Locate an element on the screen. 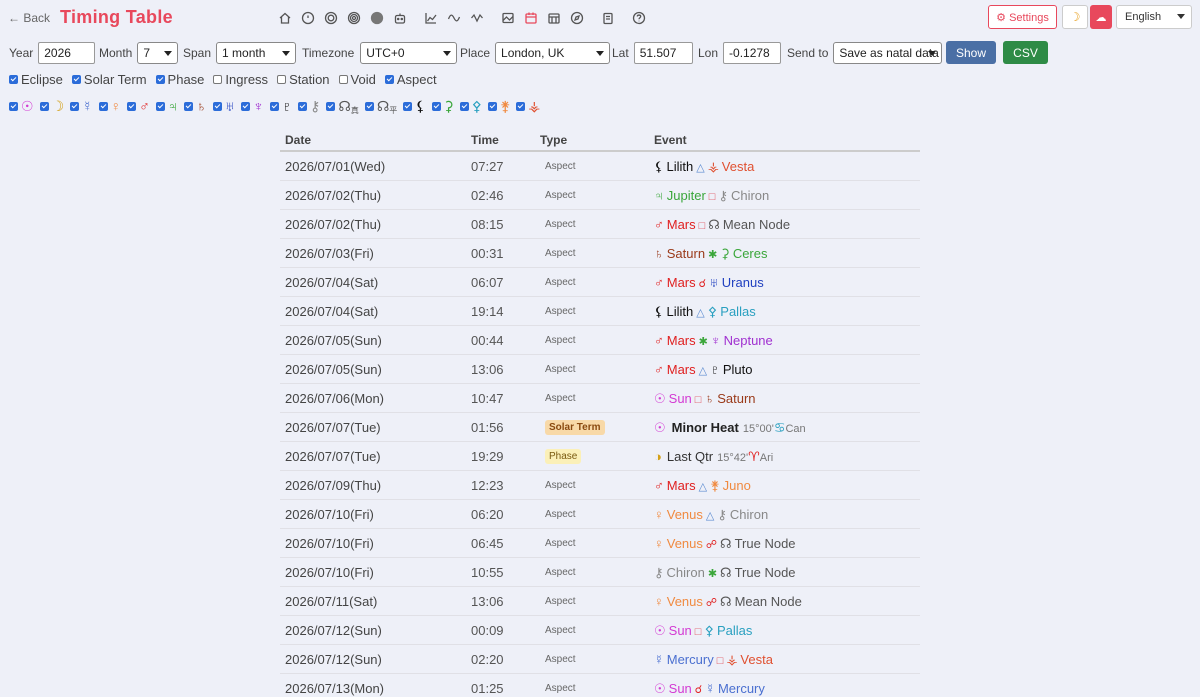  filter-phase: Phase is located at coordinates (179, 79).